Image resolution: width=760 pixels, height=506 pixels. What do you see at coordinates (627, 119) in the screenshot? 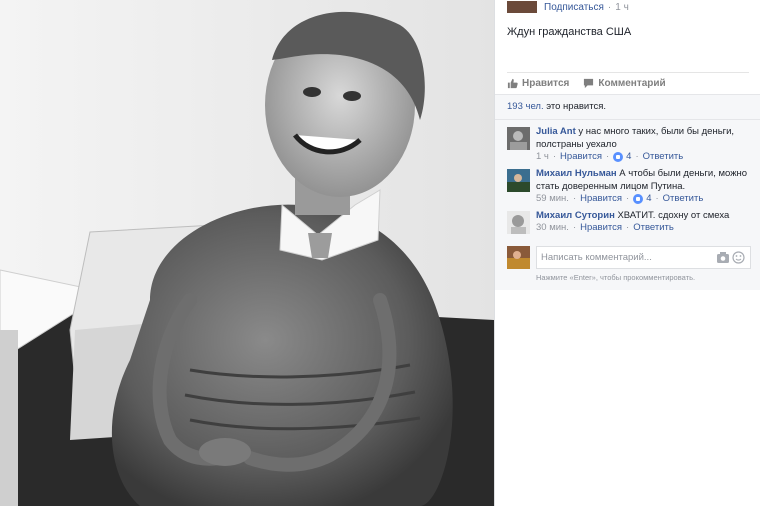
I see `divider` at bounding box center [627, 119].